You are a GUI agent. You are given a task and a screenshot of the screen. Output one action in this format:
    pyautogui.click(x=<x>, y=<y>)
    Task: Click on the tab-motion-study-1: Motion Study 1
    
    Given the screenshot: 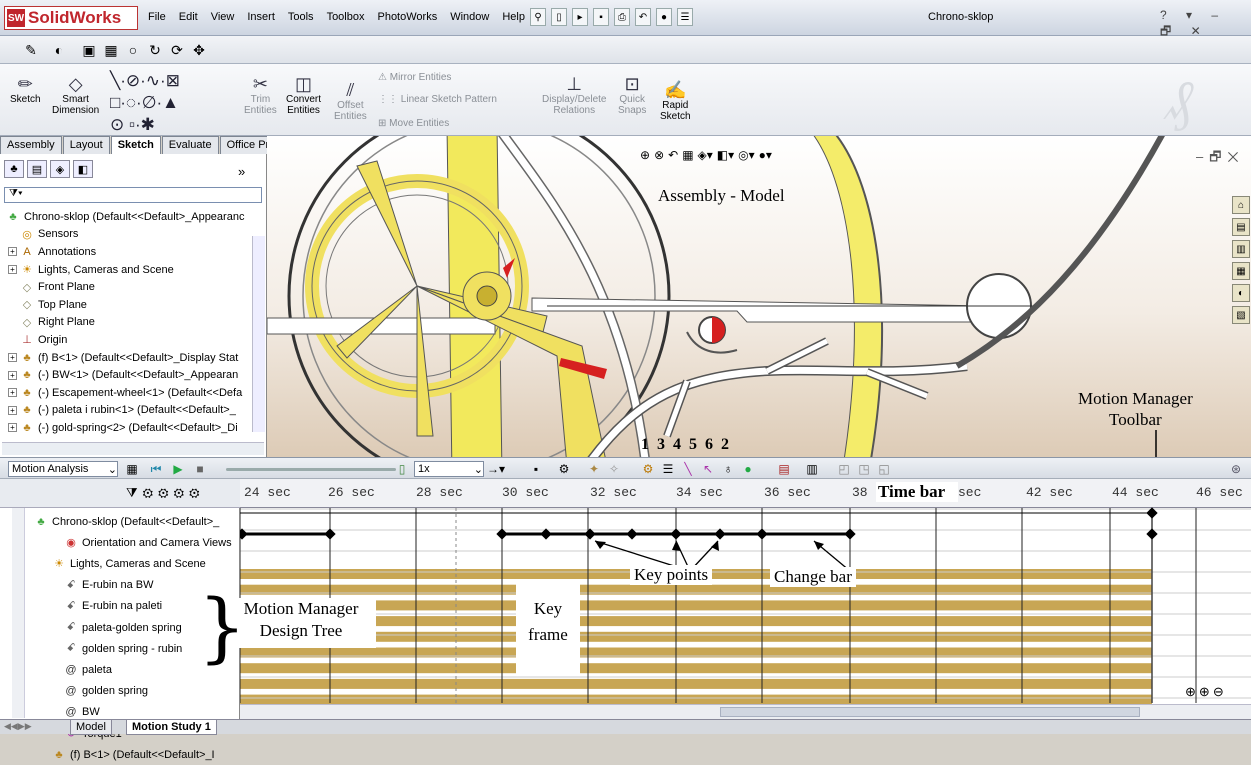 What is the action you would take?
    pyautogui.click(x=171, y=727)
    